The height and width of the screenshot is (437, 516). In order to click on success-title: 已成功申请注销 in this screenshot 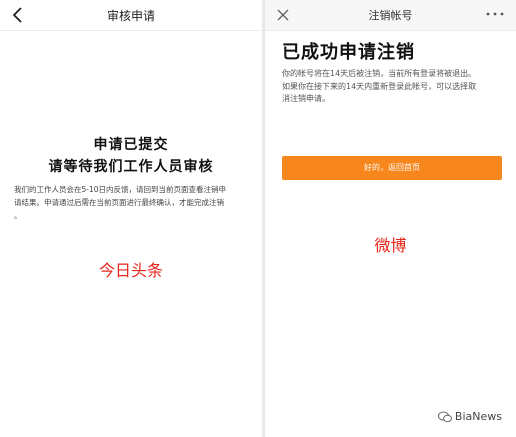, I will do `click(348, 52)`.